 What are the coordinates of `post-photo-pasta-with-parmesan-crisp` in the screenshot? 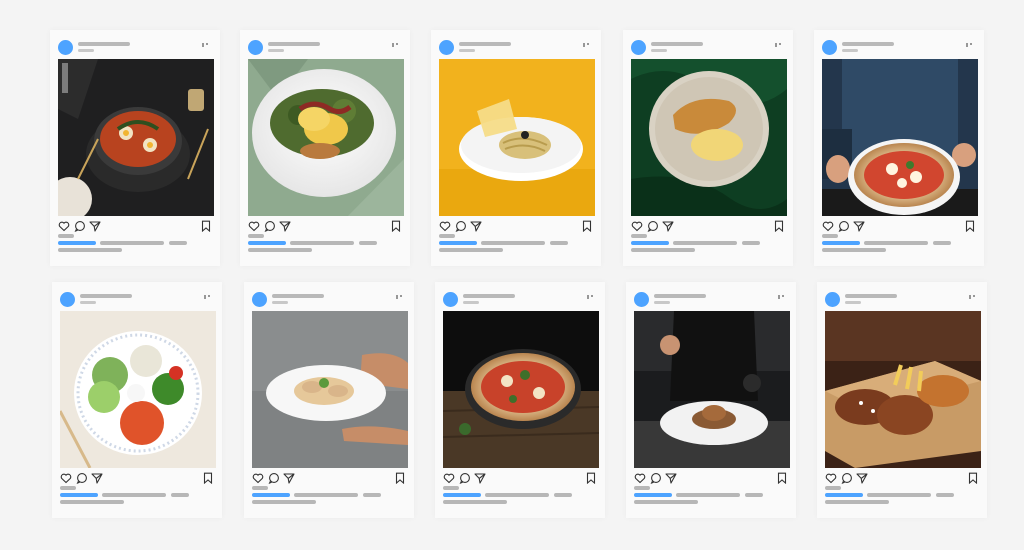 It's located at (517, 137).